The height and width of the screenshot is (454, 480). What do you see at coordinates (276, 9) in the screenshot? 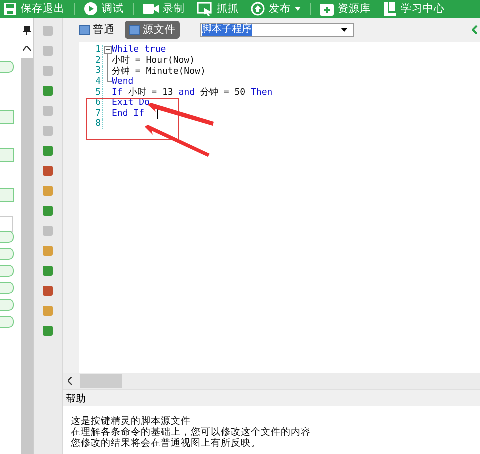
I see `toolbar-button: 发布` at bounding box center [276, 9].